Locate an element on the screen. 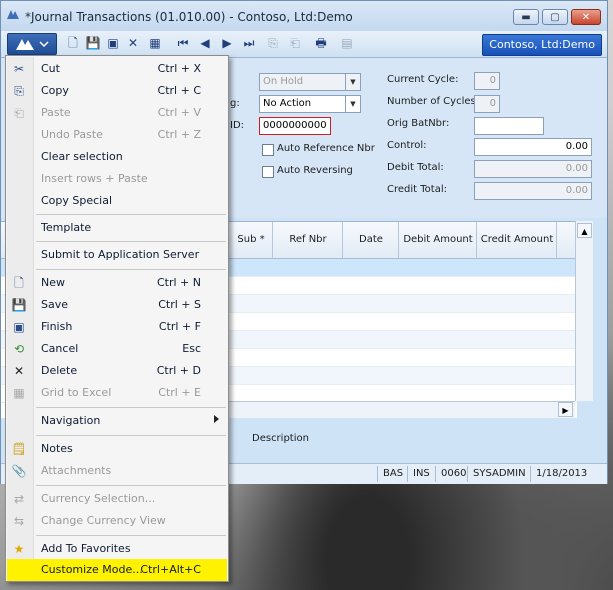 The height and width of the screenshot is (590, 613). scroll-up-icon: ▲ is located at coordinates (584, 230).